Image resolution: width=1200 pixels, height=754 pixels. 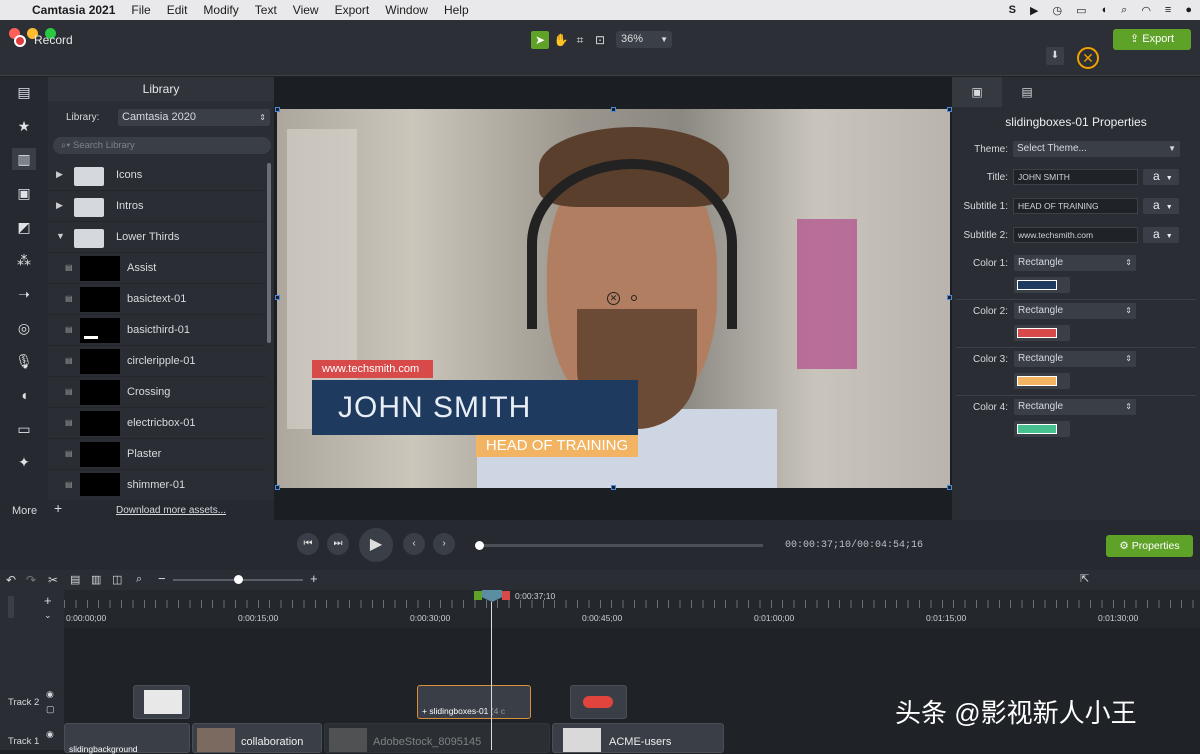 I want to click on zoom-slider-handle, so click(x=238, y=579).